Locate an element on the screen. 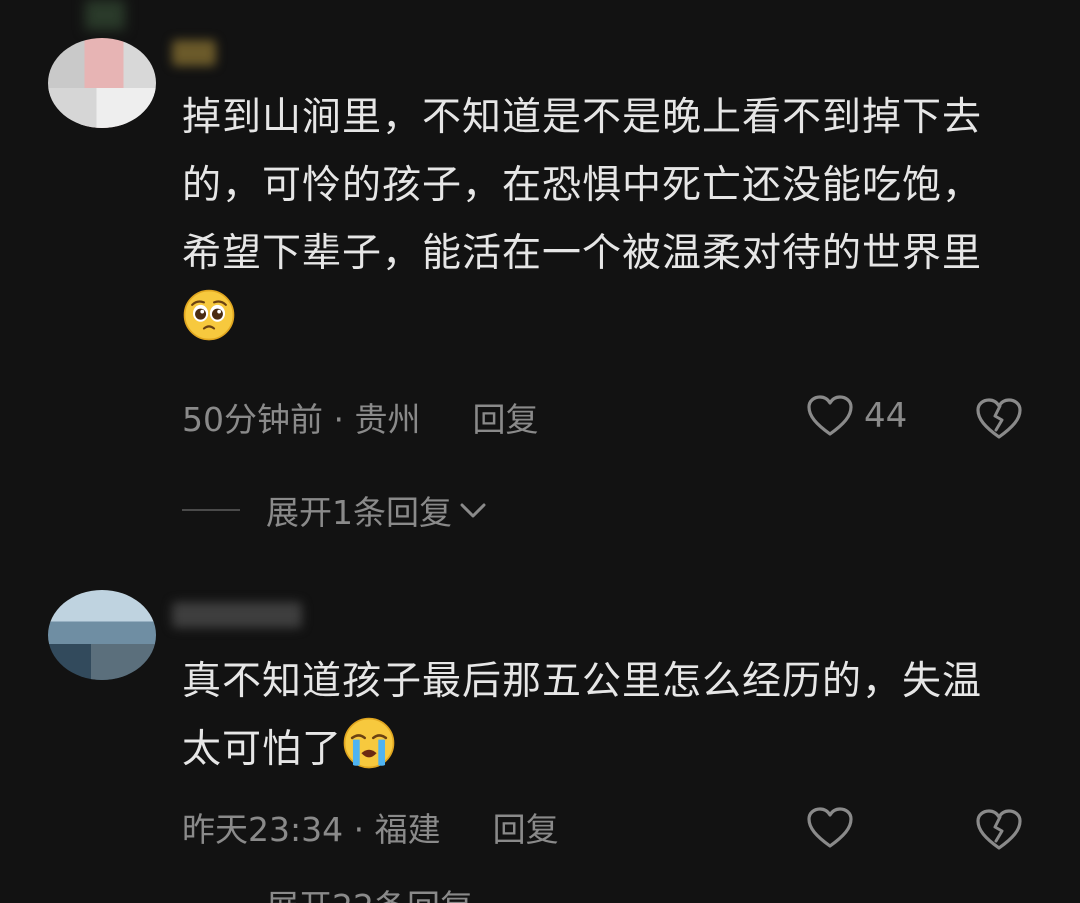 The width and height of the screenshot is (1080, 903). time-location: 50分钟前 · 贵州 is located at coordinates (301, 419).